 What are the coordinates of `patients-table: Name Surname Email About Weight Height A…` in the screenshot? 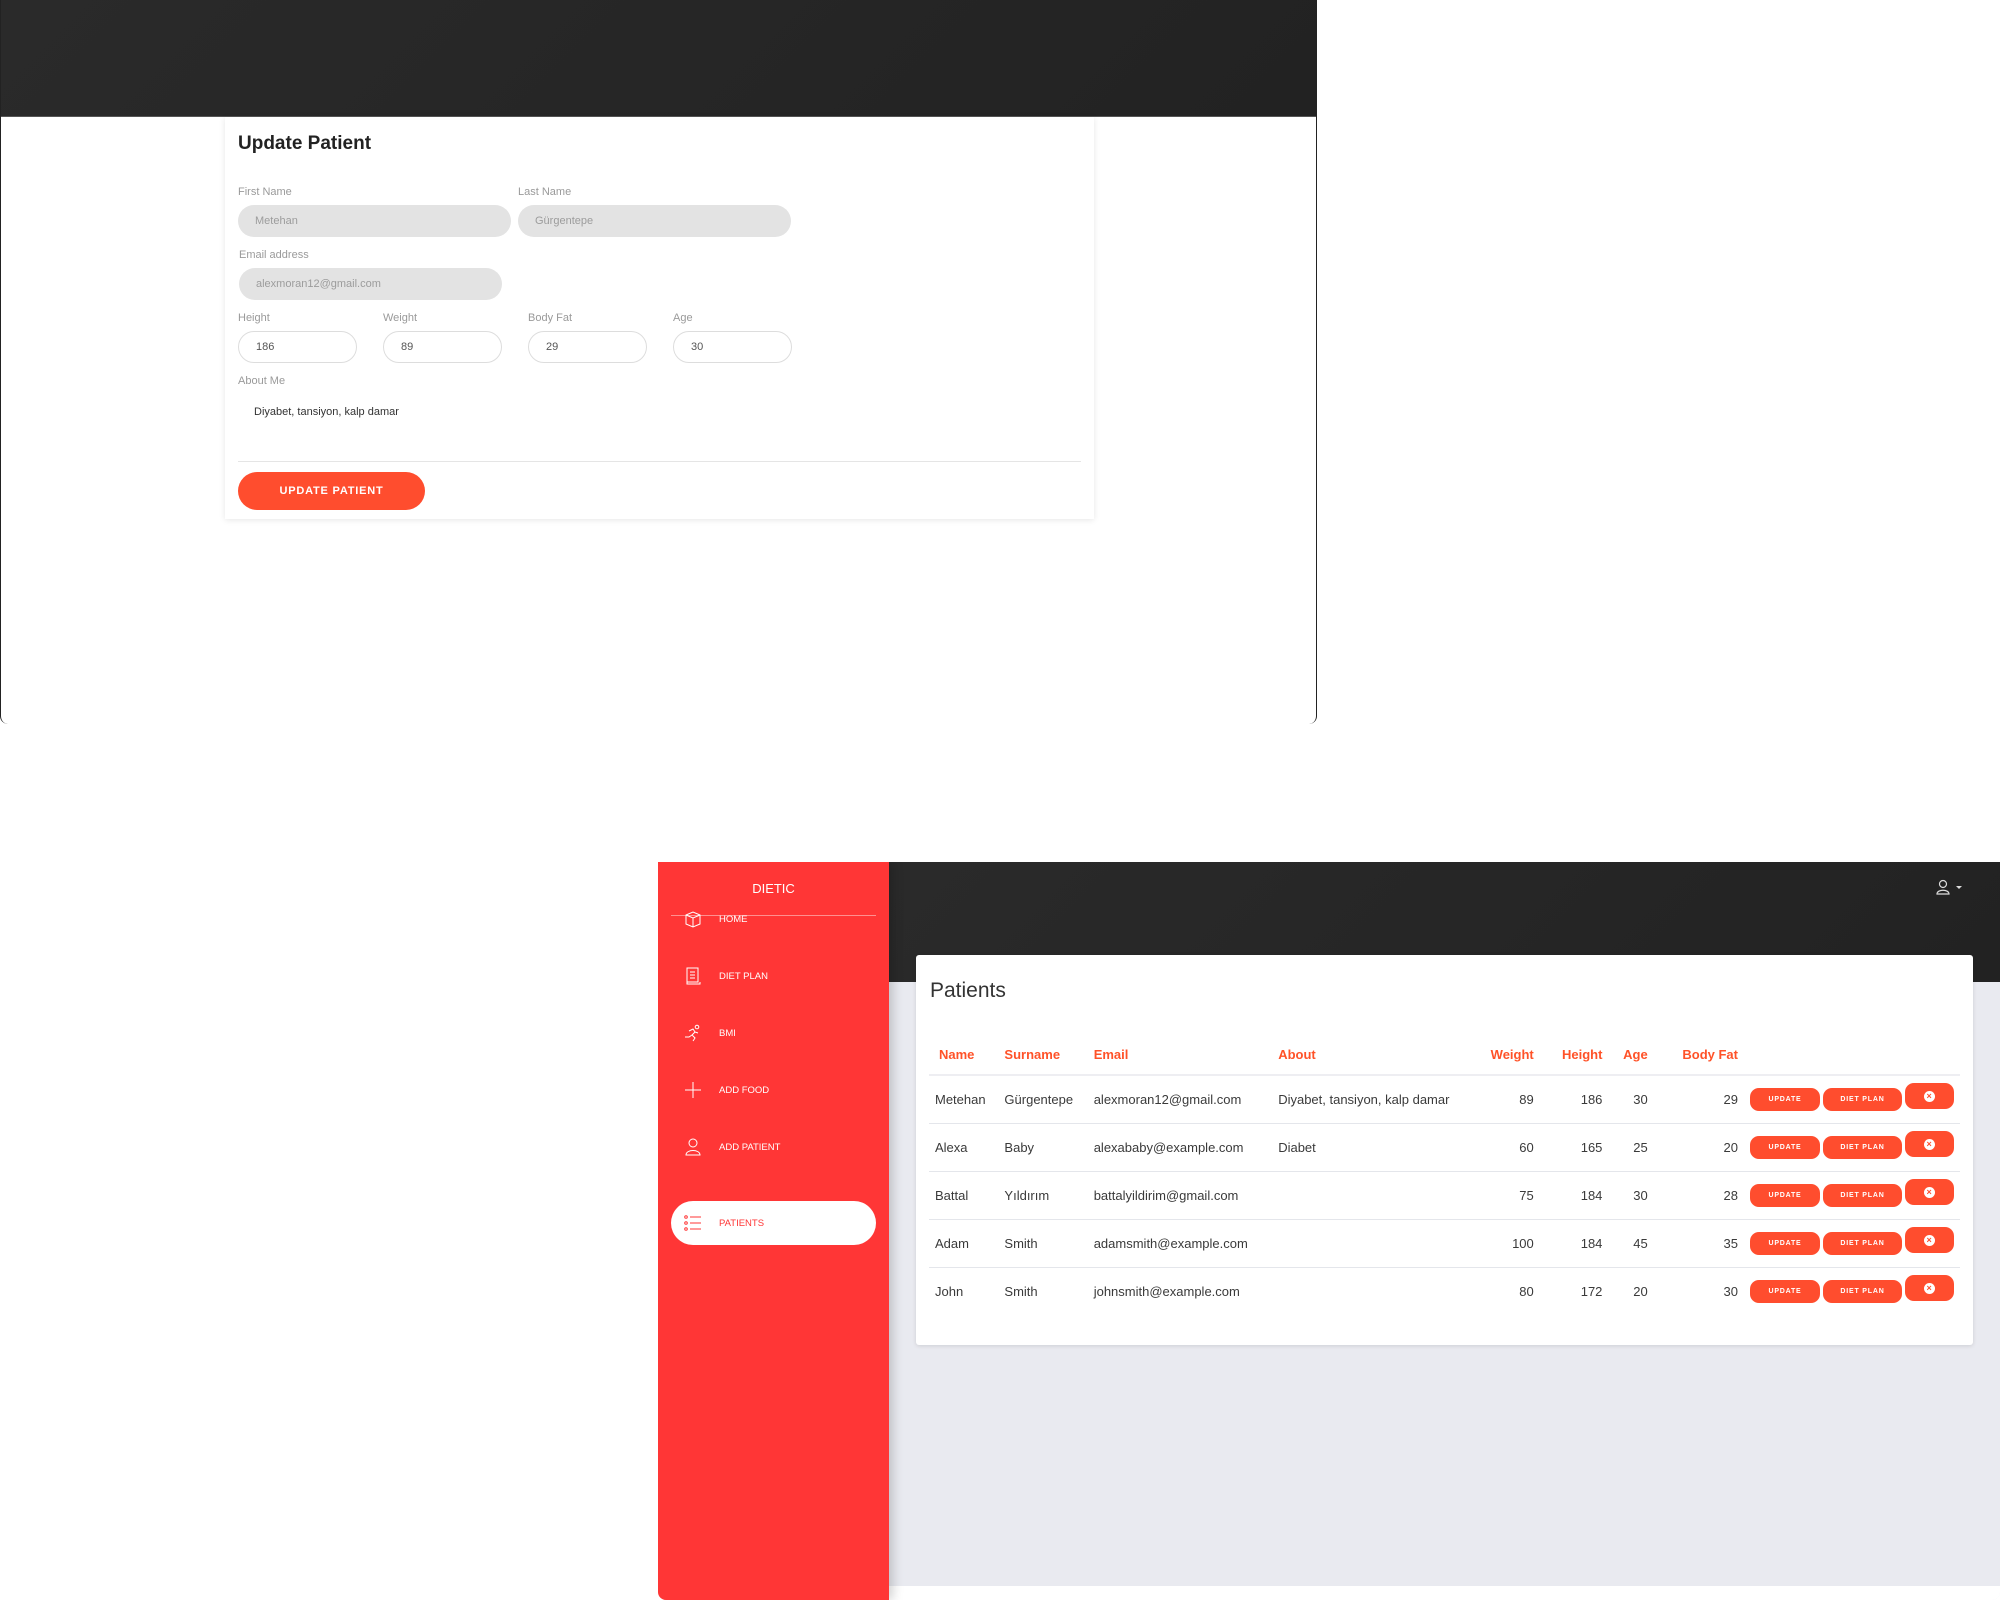 It's located at (1444, 1175).